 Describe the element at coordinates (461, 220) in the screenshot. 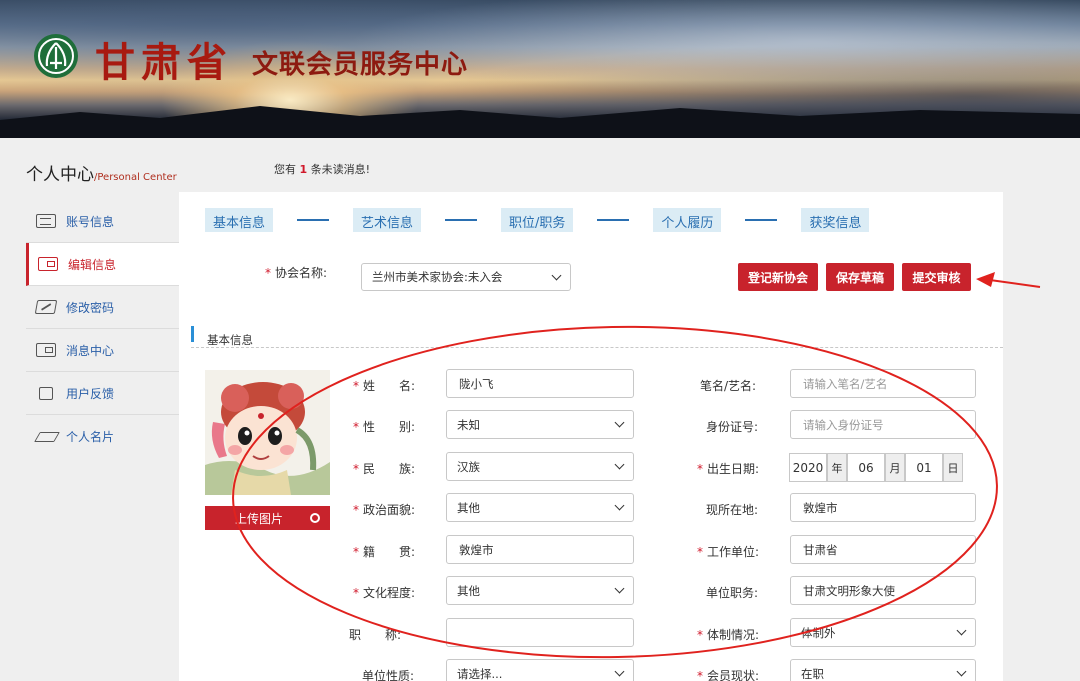

I see `step-connector` at that location.